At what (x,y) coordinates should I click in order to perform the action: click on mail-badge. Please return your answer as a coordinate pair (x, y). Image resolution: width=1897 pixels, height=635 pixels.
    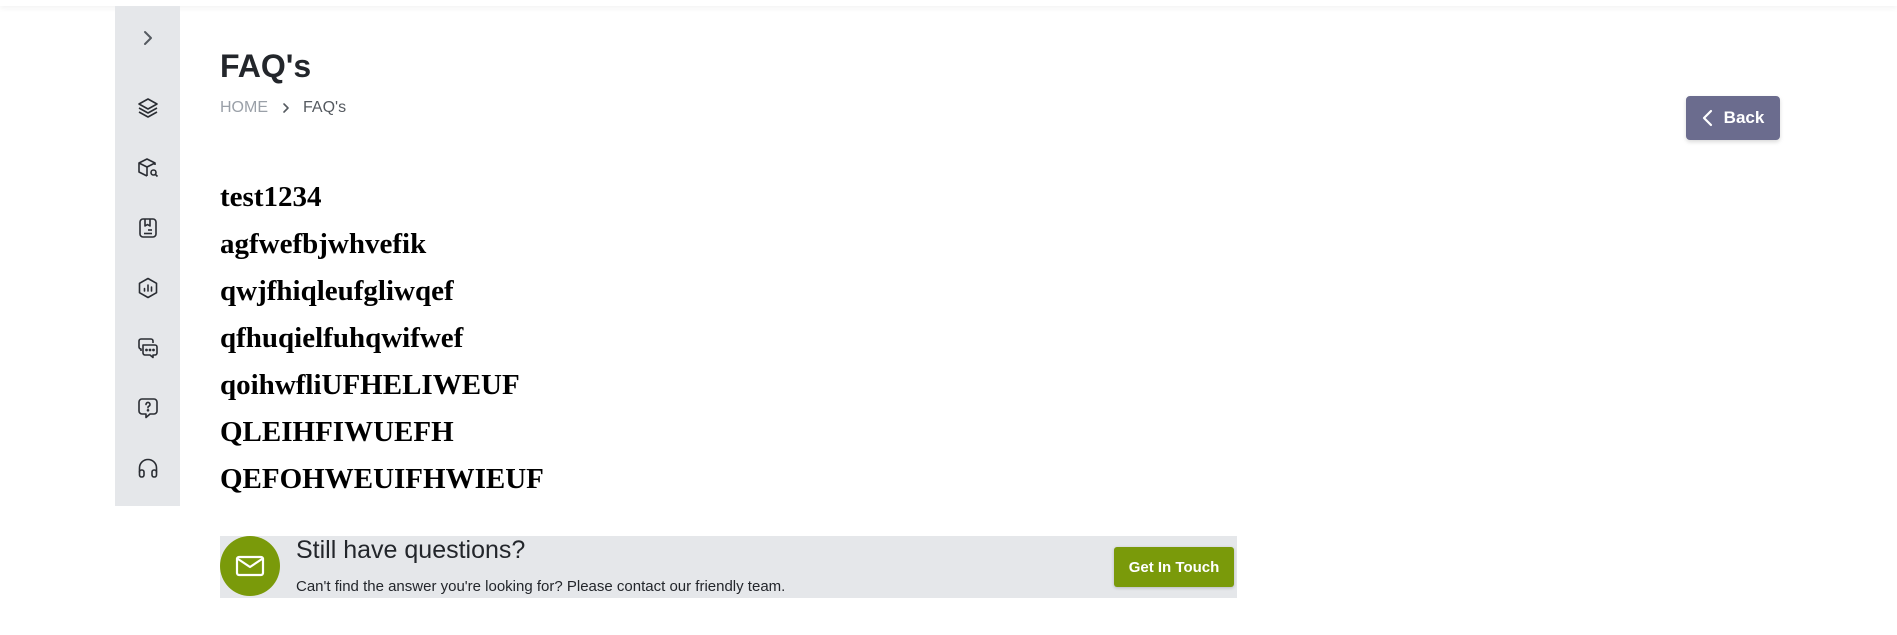
    Looking at the image, I should click on (250, 566).